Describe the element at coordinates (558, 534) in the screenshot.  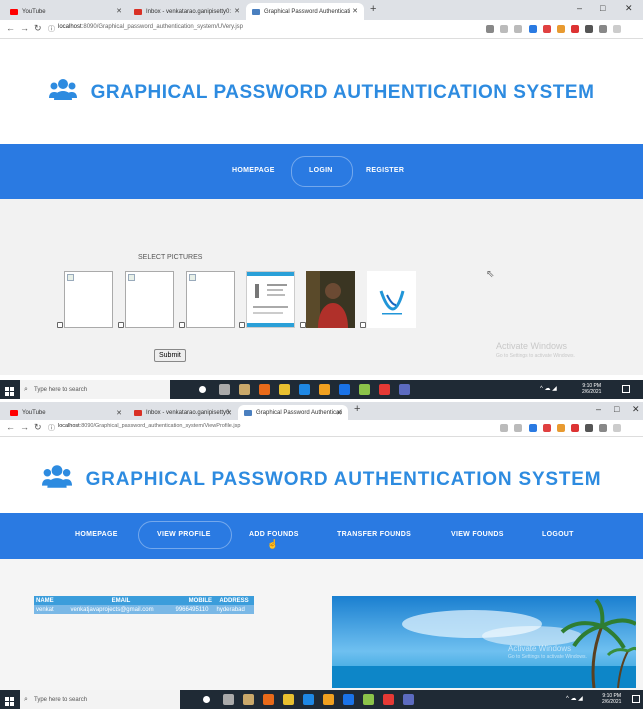
I see `nav-logout: LOGOUT` at that location.